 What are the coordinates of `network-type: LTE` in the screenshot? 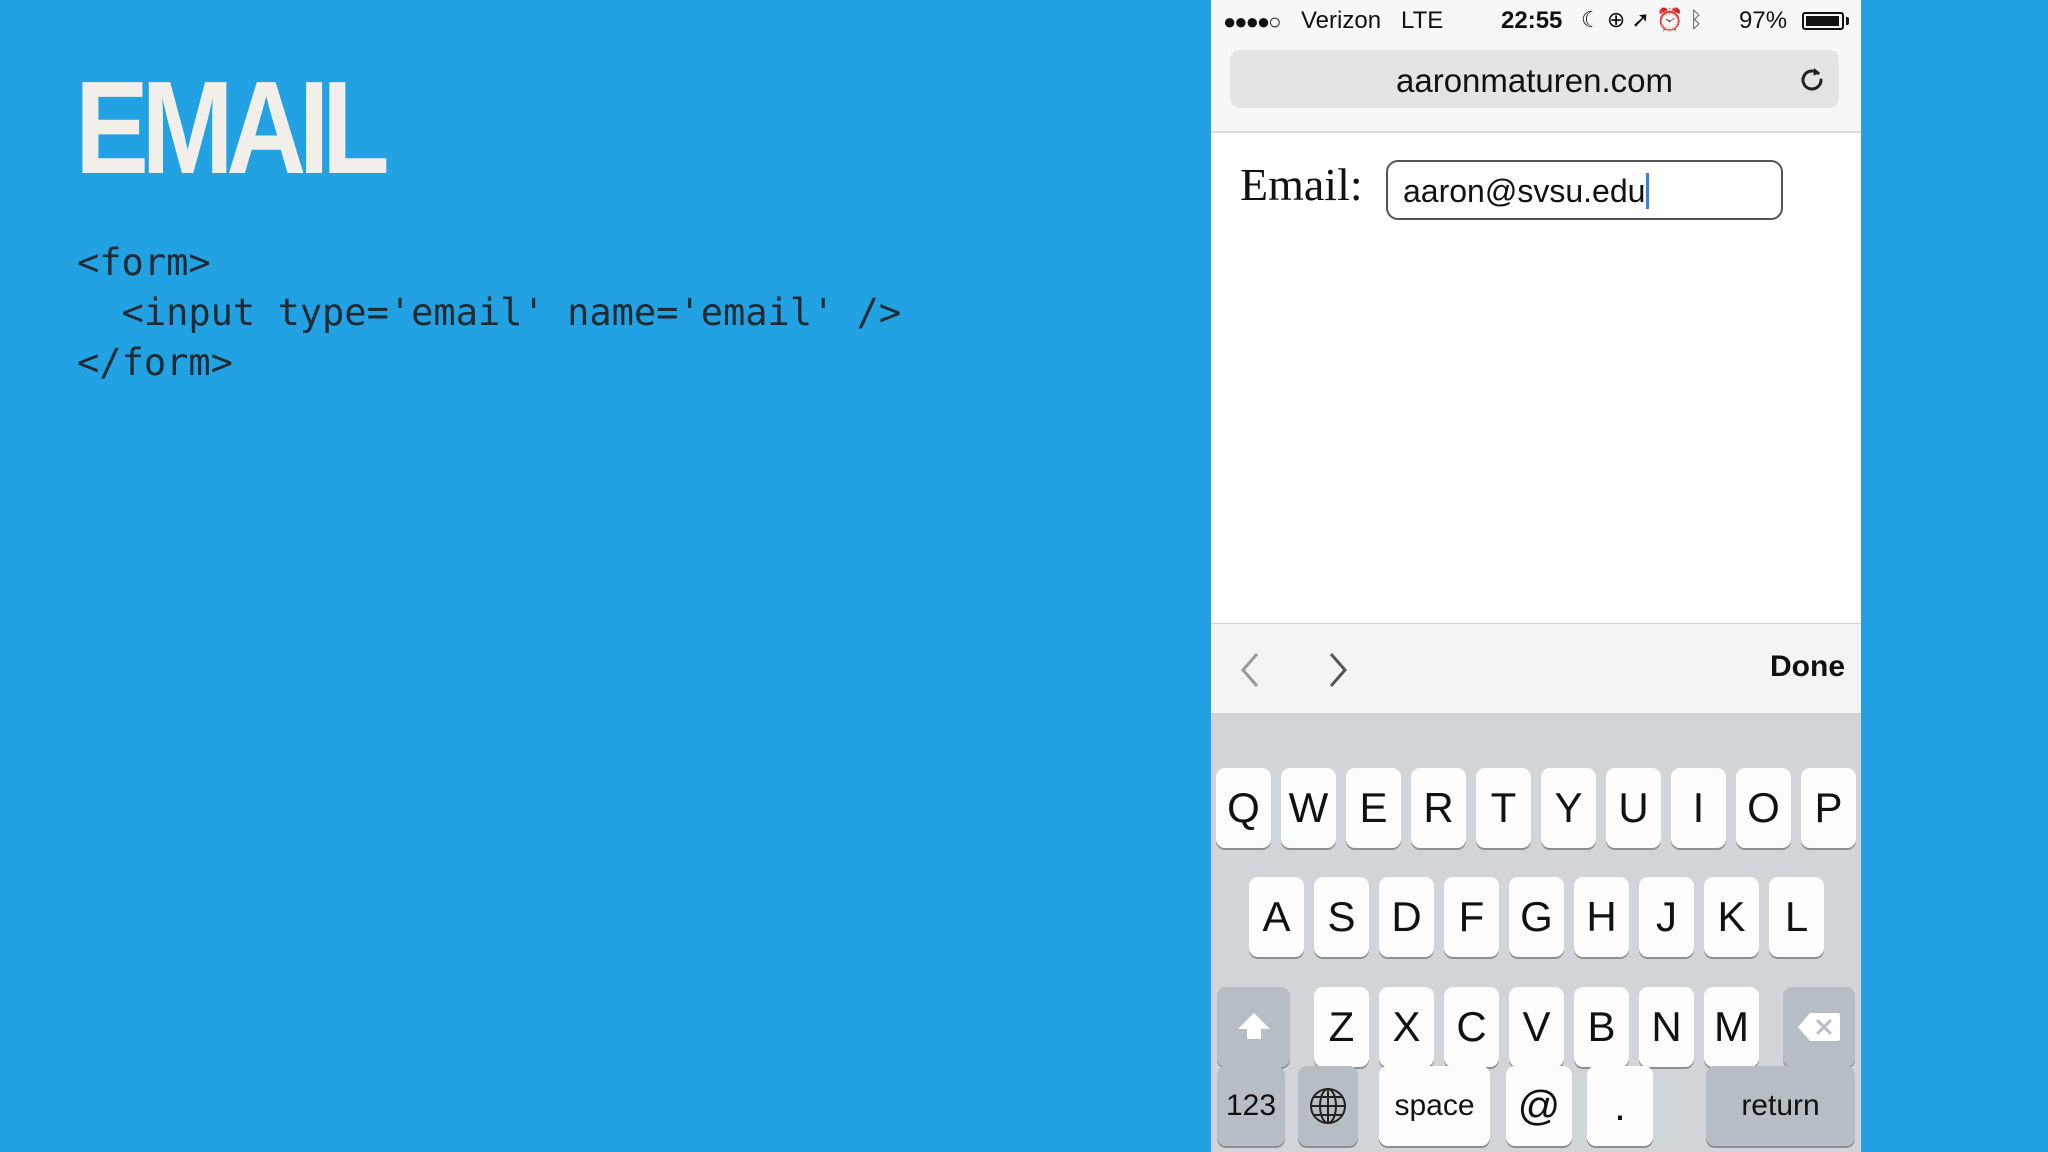 It's located at (1422, 20).